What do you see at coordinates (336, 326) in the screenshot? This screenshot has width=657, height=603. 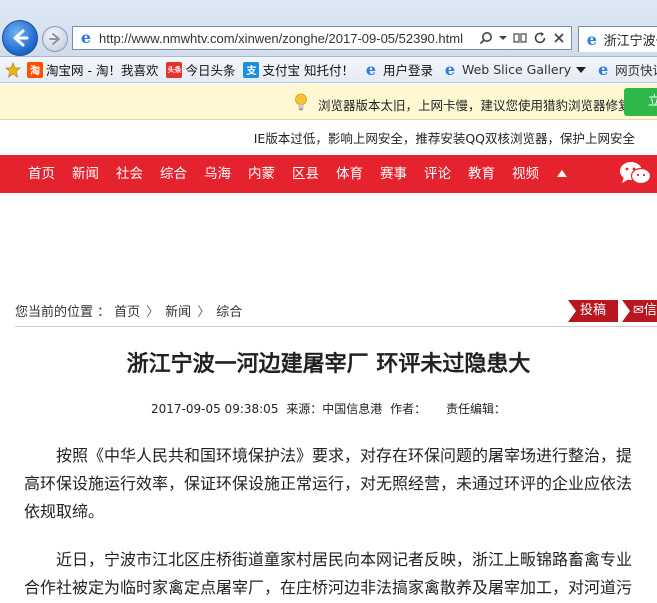 I see `breadcrumb-divider` at bounding box center [336, 326].